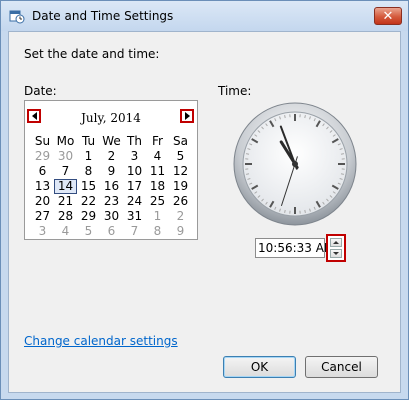 The width and height of the screenshot is (409, 400). Describe the element at coordinates (103, 16) in the screenshot. I see `window-title: Date and Time Settings` at that location.